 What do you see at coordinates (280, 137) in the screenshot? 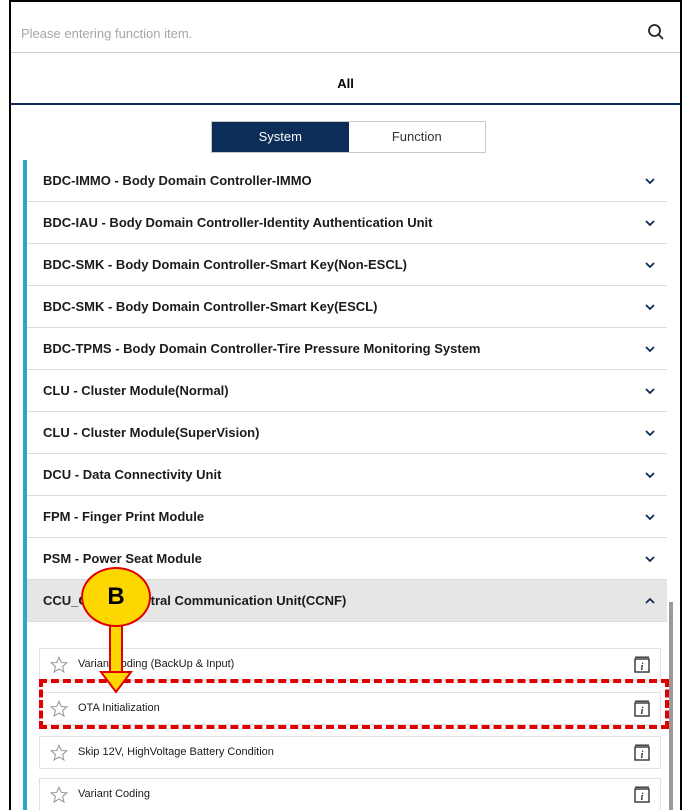
I see `system-toggle-button: System` at bounding box center [280, 137].